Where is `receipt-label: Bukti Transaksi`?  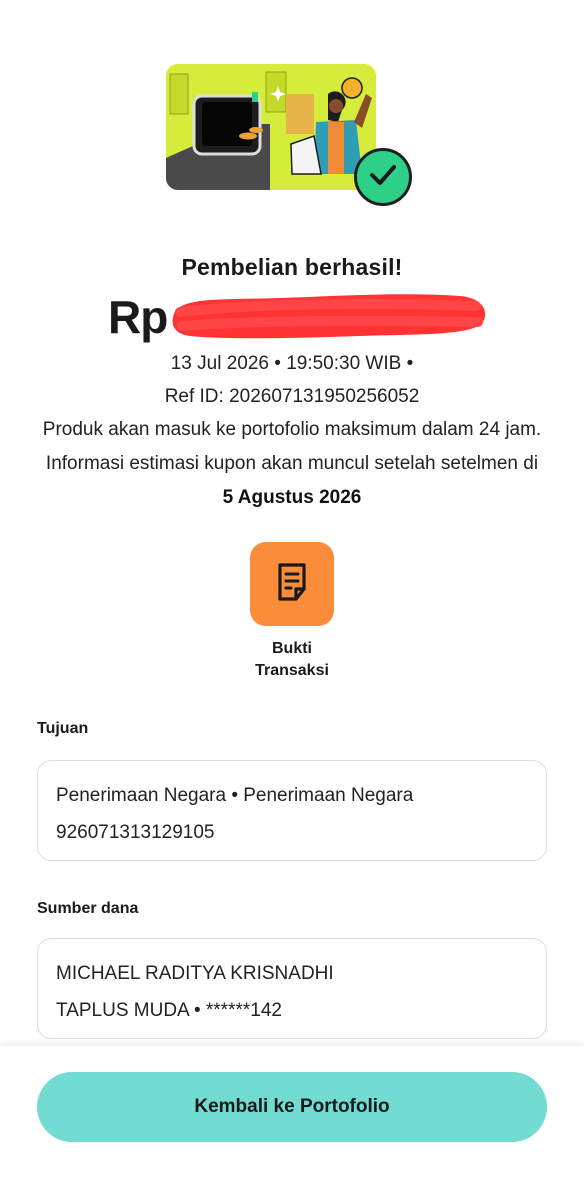 receipt-label: Bukti Transaksi is located at coordinates (292, 660).